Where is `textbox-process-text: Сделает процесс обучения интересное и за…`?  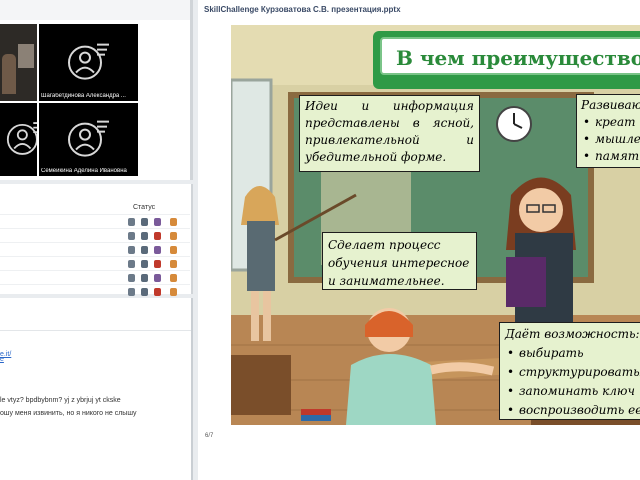 textbox-process-text: Сделает процесс обучения интересное и за… is located at coordinates (399, 263).